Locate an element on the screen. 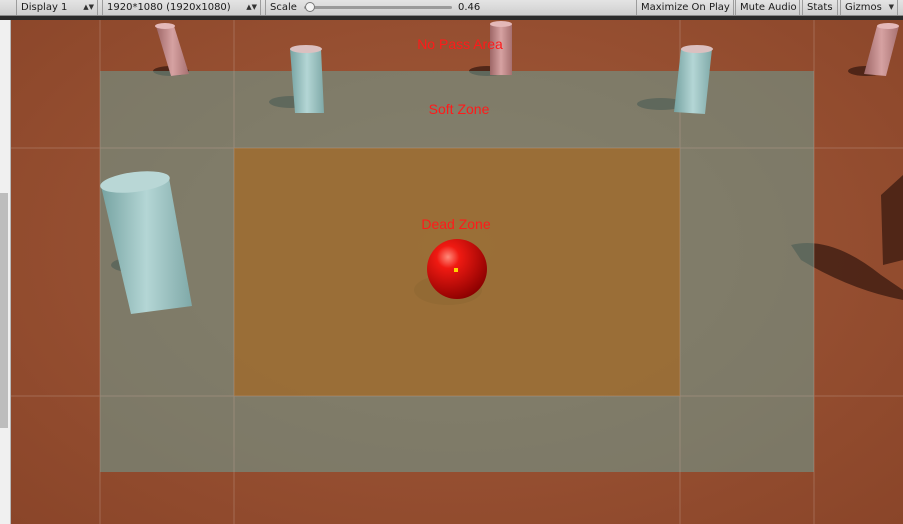 The image size is (903, 524). chevron-down-icon: ▼ is located at coordinates (891, 7).